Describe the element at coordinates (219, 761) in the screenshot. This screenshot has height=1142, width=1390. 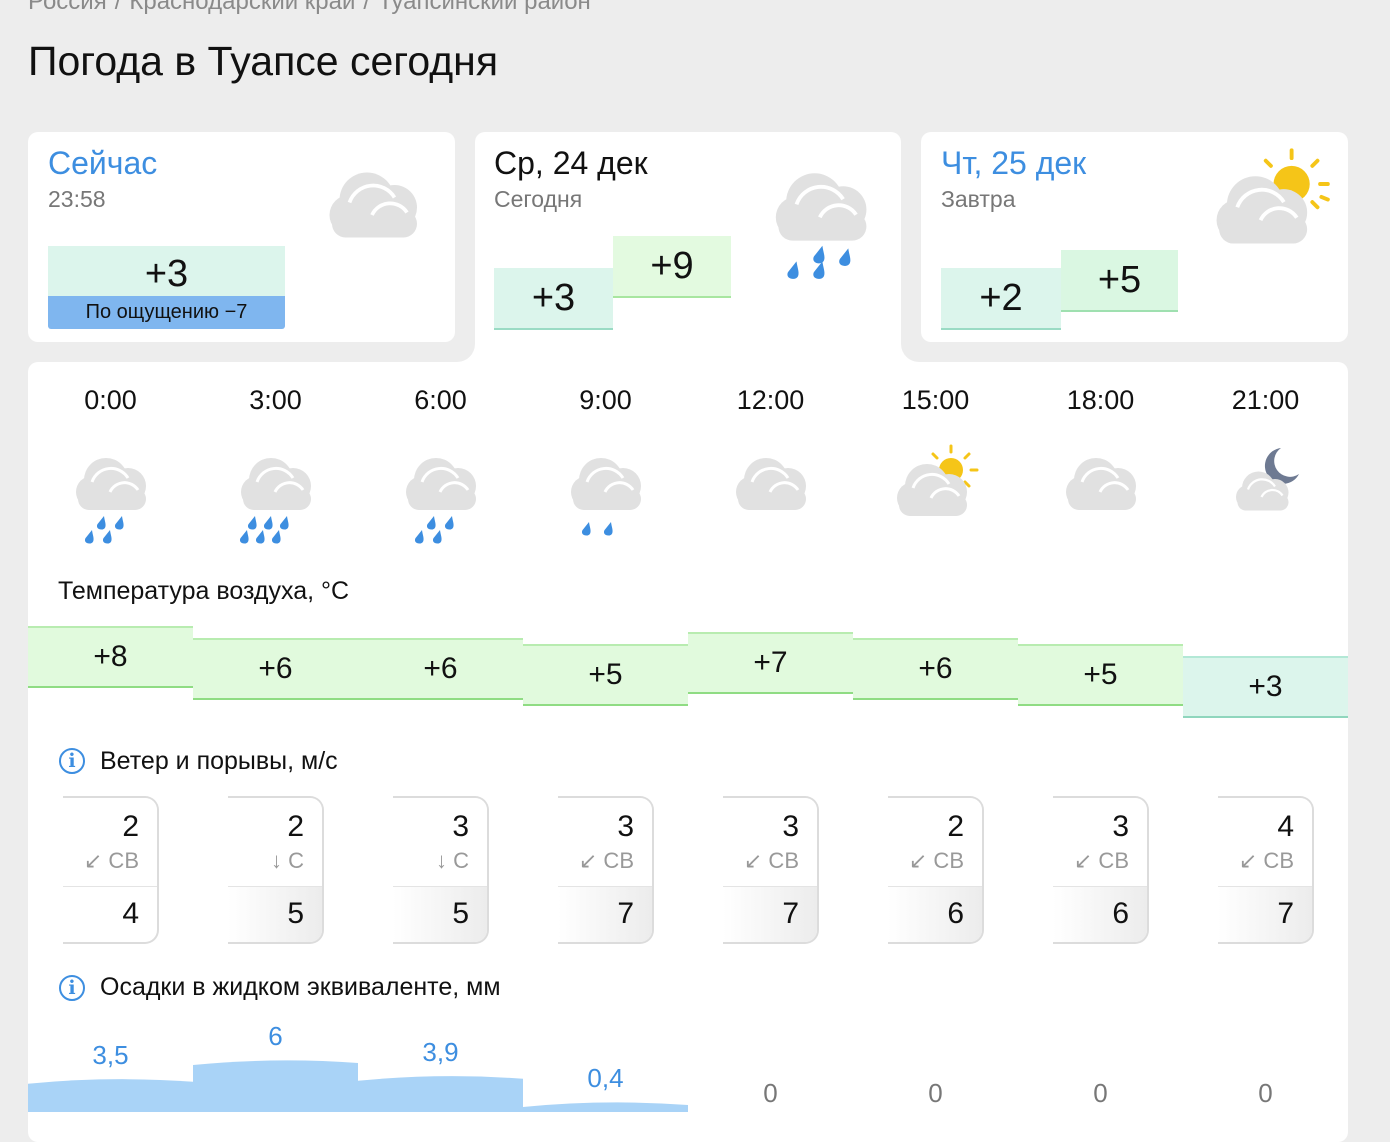
I see `wind-section-title: Ветер и порывы, м/с` at that location.